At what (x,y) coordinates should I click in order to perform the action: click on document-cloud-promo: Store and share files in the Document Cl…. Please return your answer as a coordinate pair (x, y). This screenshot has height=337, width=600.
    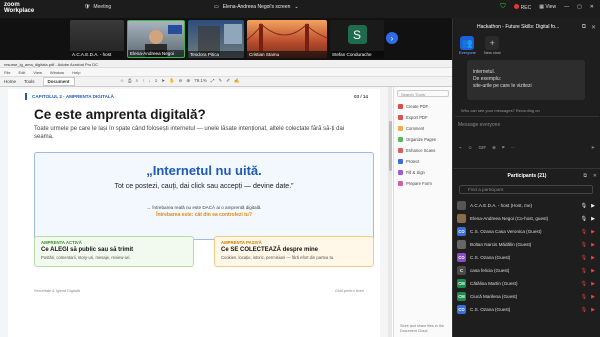
    Looking at the image, I should click on (422, 329).